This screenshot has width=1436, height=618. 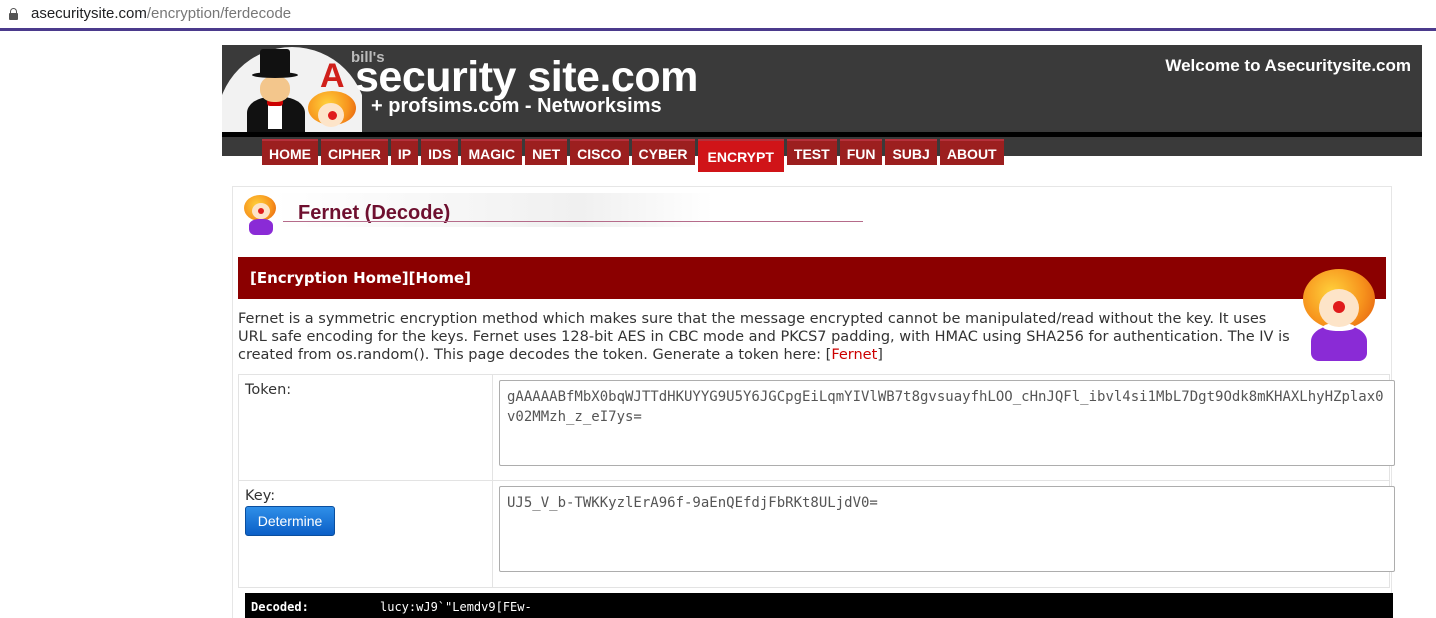 What do you see at coordinates (599, 152) in the screenshot?
I see `nav-cisco: CISCO` at bounding box center [599, 152].